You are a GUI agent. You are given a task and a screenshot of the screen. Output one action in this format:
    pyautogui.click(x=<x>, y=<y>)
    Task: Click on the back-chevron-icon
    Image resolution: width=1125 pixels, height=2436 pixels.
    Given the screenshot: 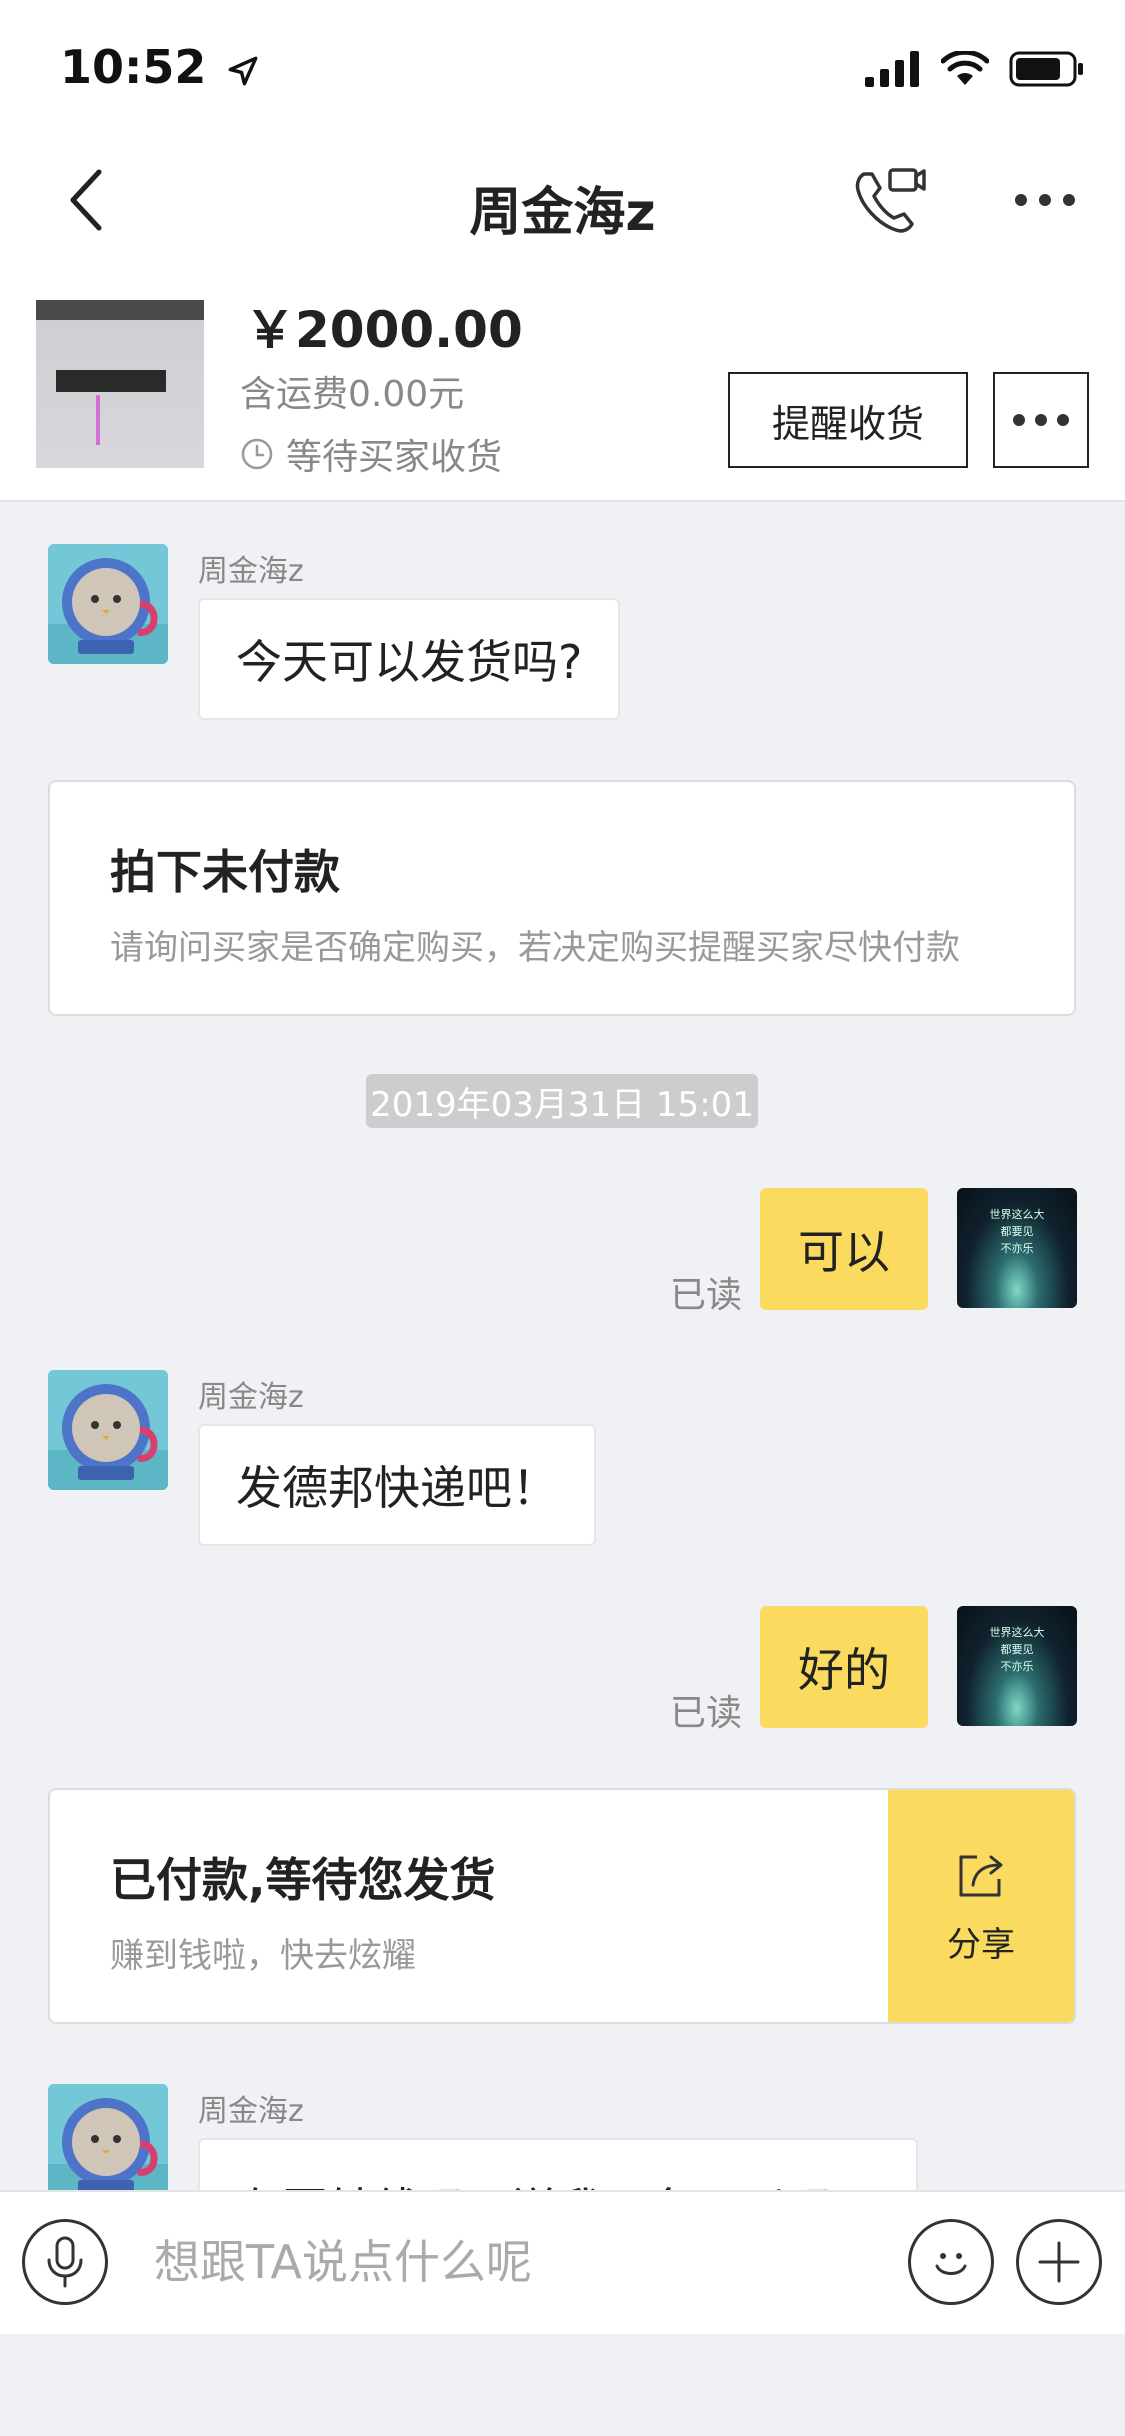 What is the action you would take?
    pyautogui.click(x=86, y=200)
    